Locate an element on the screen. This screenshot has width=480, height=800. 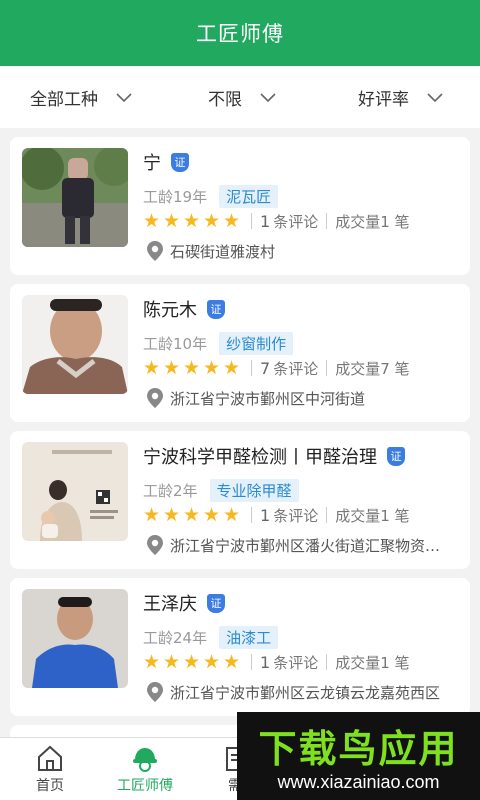
tab-home-label: 首页 is located at coordinates (50, 786).